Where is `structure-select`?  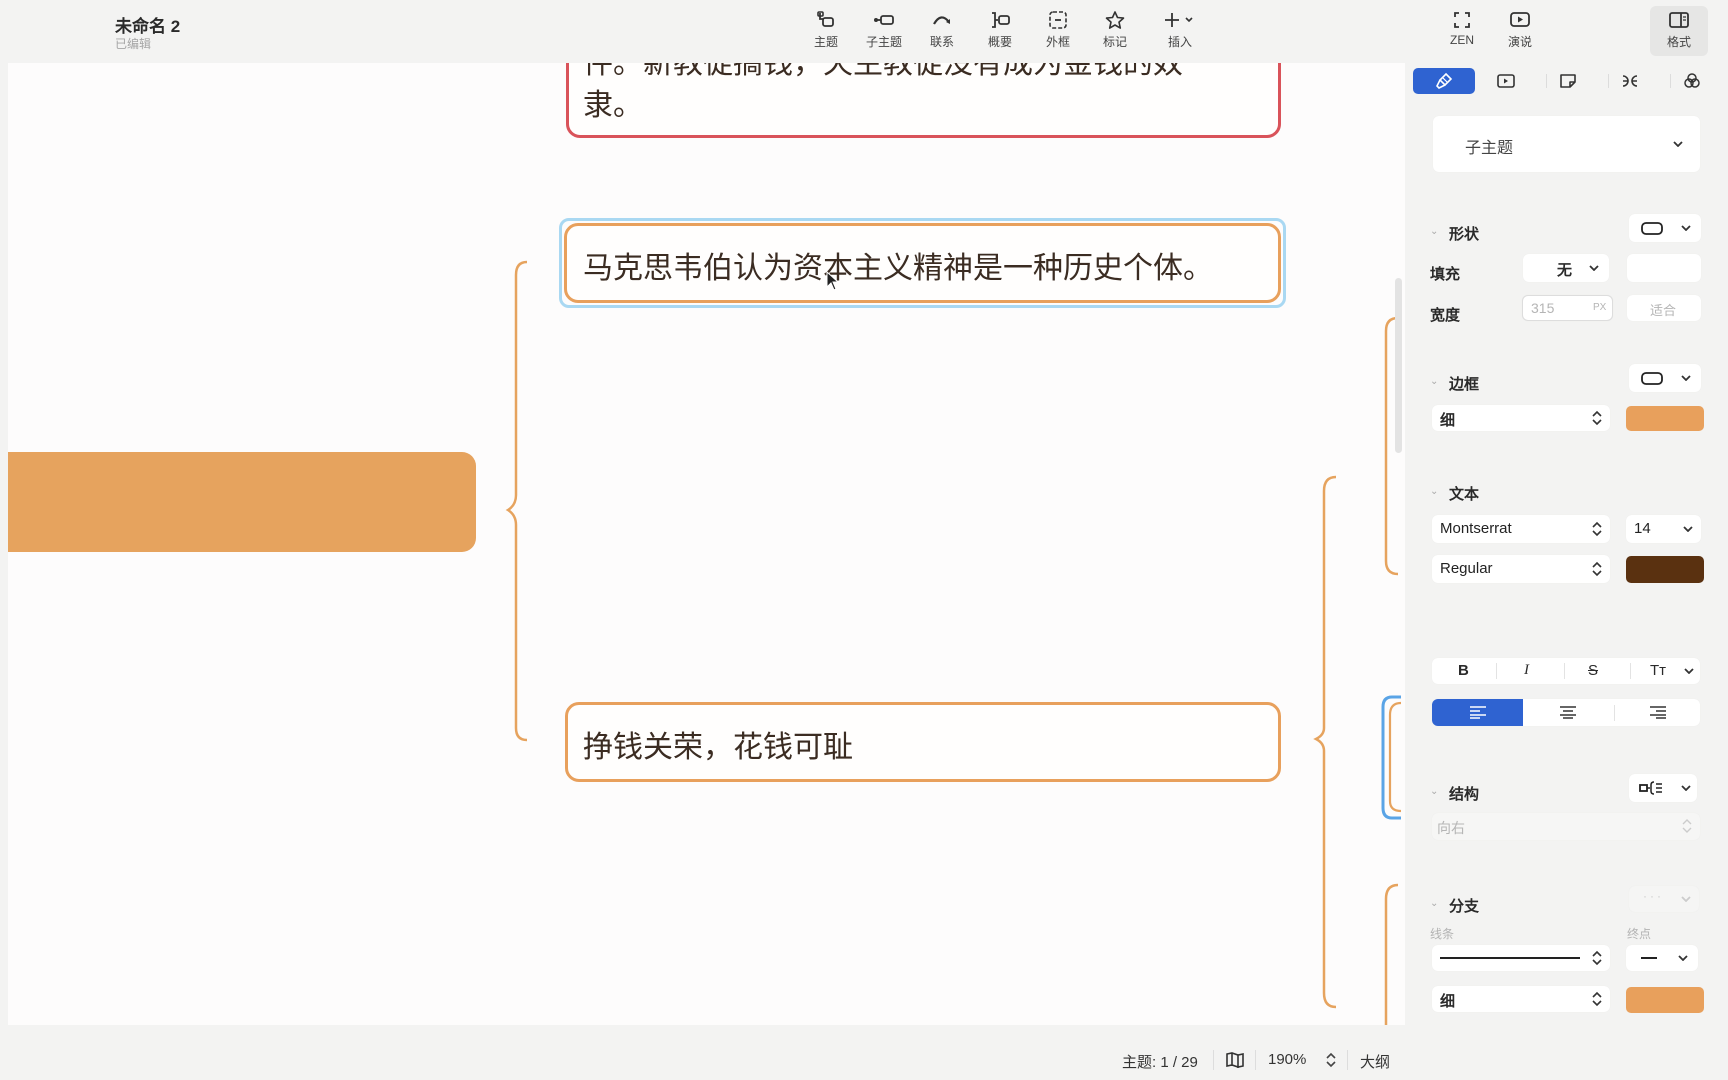 structure-select is located at coordinates (1663, 788).